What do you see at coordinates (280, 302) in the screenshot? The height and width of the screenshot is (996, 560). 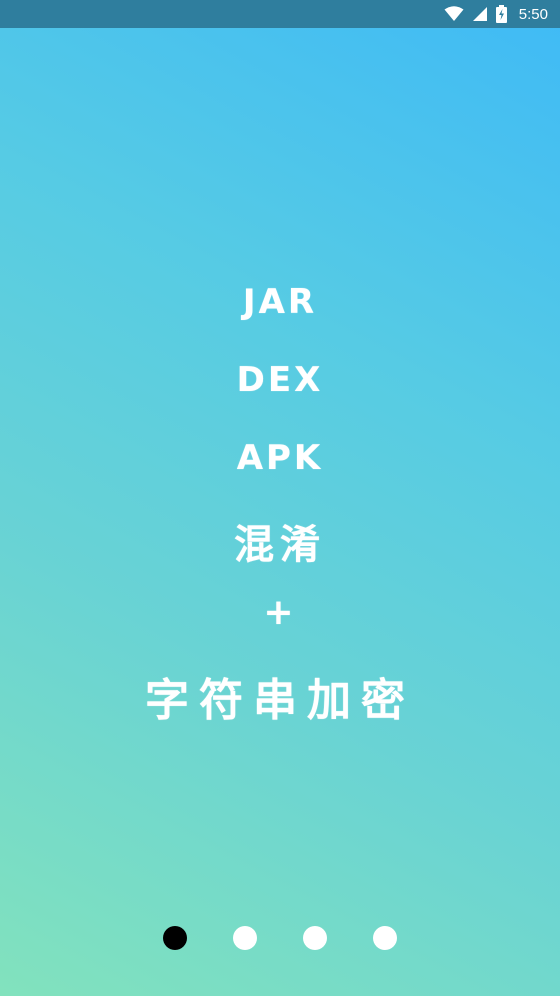 I see `slide-line-jar: JAR` at bounding box center [280, 302].